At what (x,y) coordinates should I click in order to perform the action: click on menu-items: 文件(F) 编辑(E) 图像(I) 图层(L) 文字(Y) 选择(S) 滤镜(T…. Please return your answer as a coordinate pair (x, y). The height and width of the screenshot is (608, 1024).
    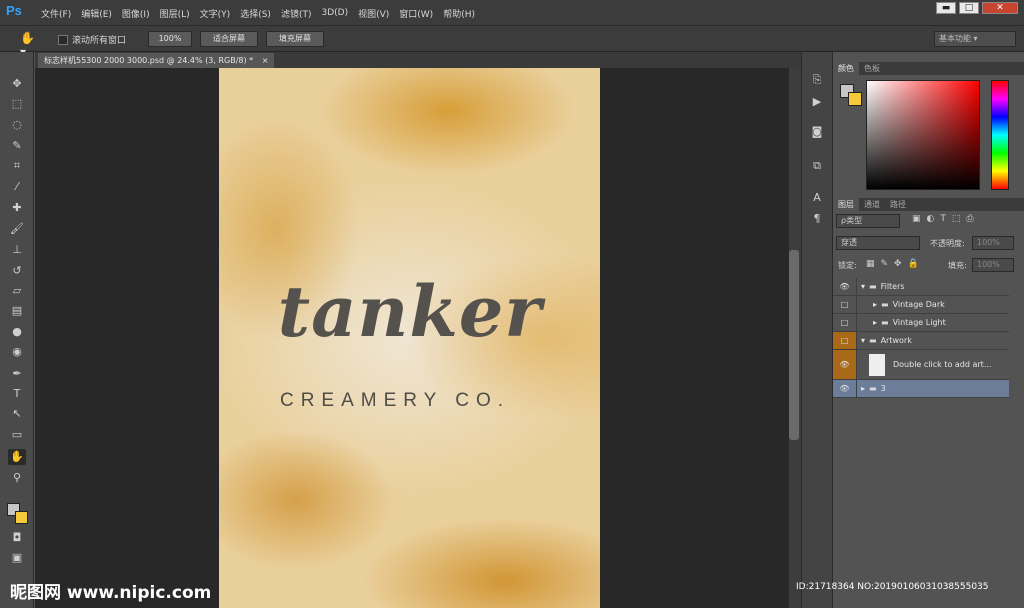
    Looking at the image, I should click on (258, 13).